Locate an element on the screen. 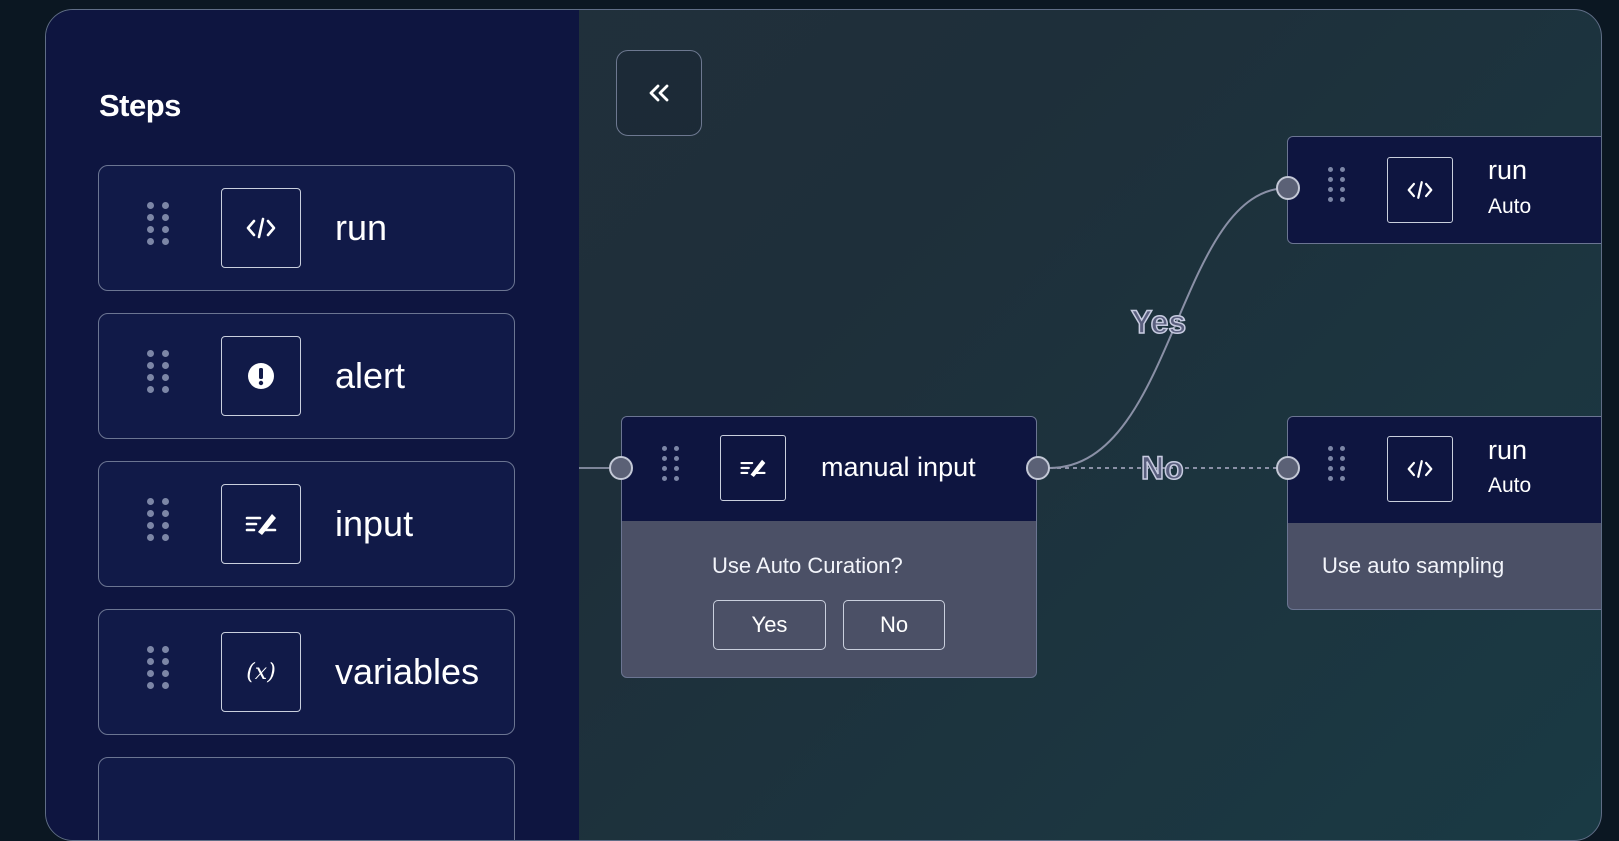 The height and width of the screenshot is (841, 1619). output-port is located at coordinates (1038, 468).